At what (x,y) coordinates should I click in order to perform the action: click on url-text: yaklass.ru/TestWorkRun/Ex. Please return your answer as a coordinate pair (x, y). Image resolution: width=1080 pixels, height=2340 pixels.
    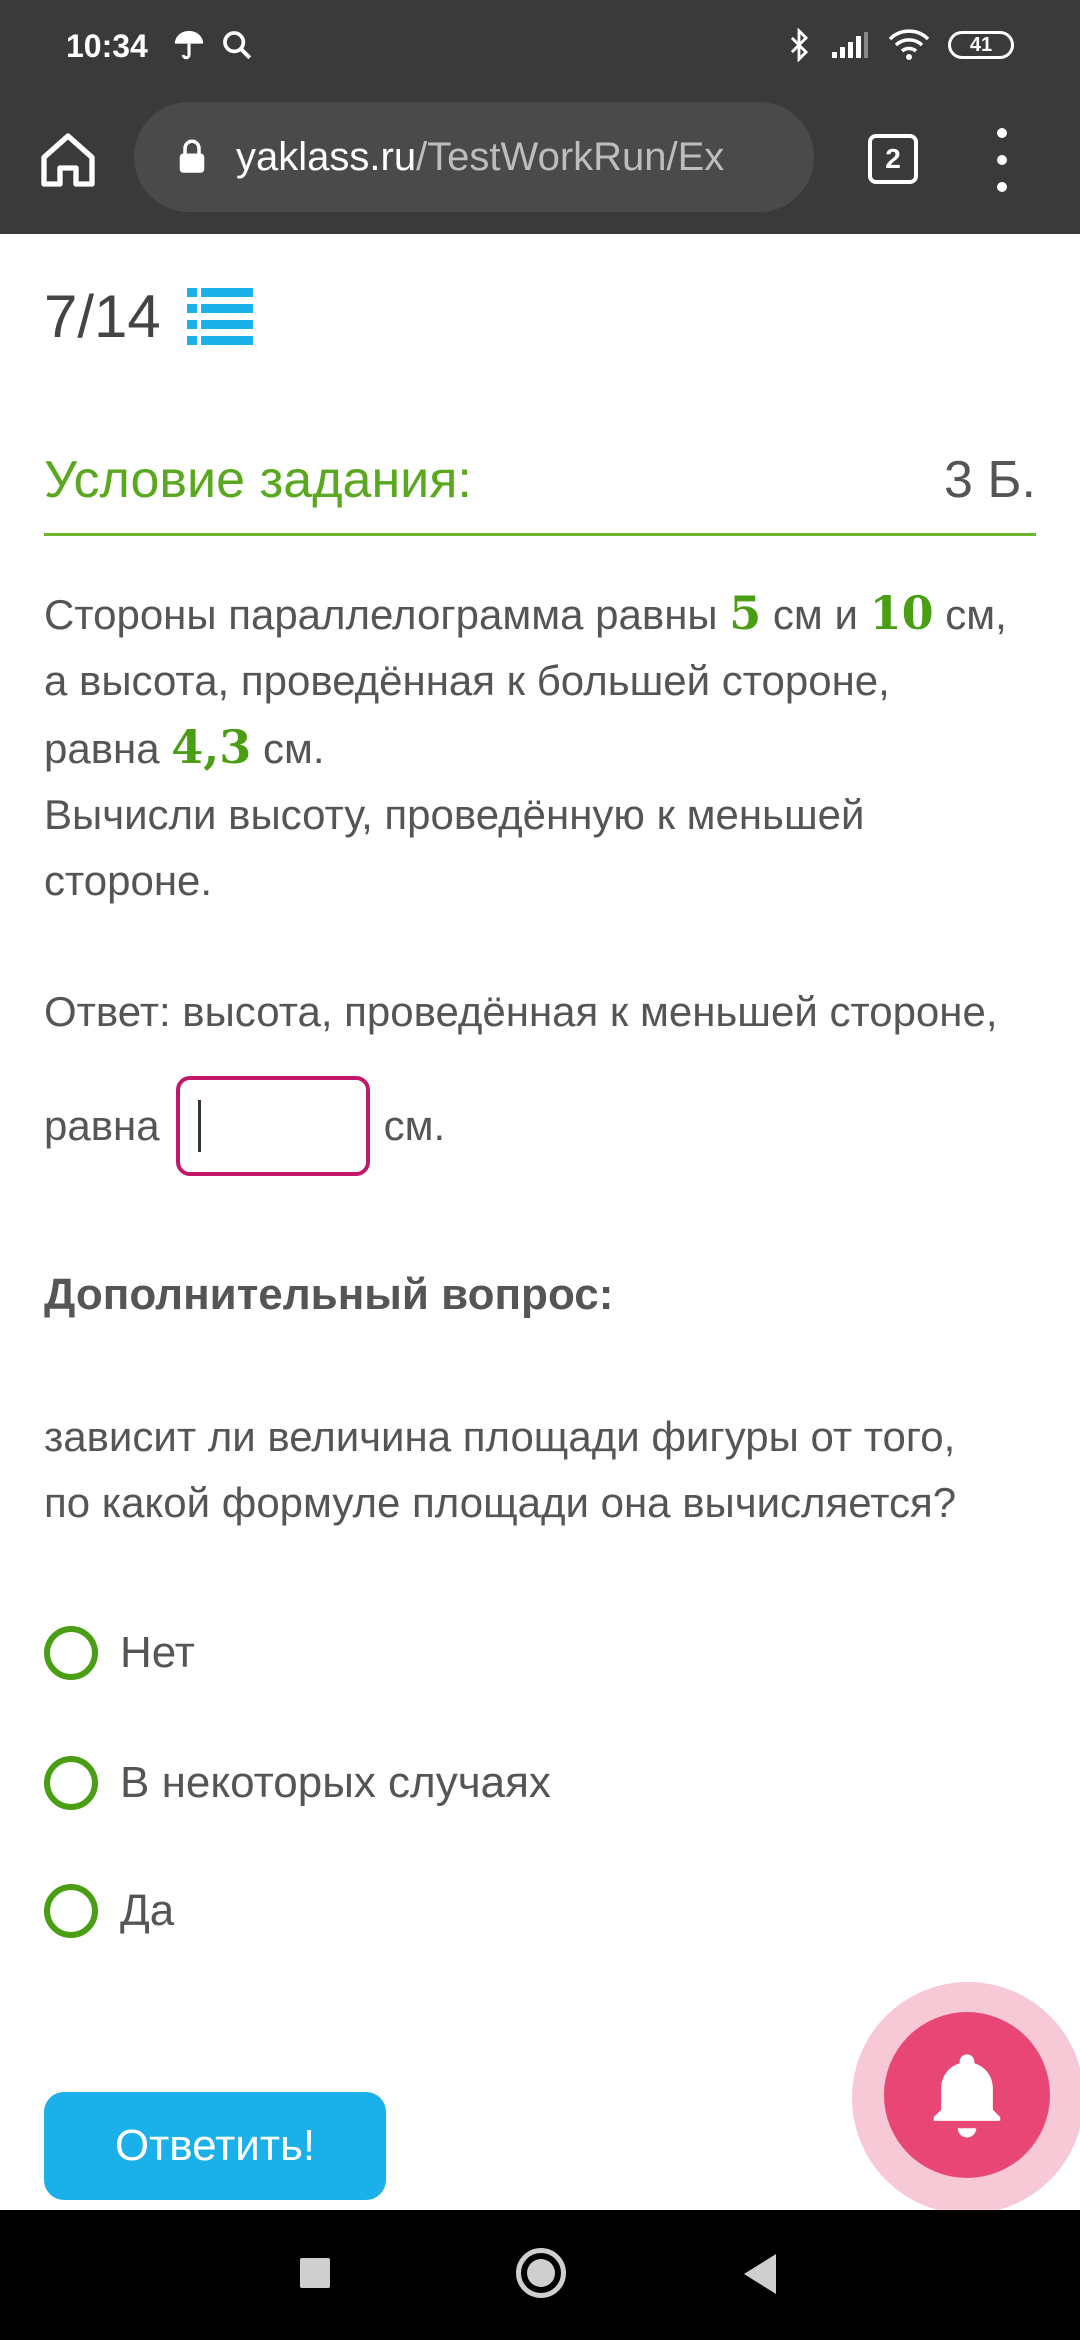
    Looking at the image, I should click on (480, 157).